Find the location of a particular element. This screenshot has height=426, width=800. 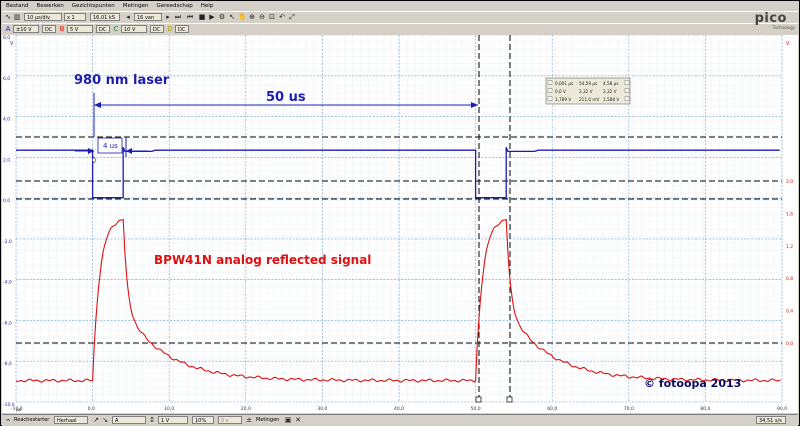

play-icon: ▶ is located at coordinates (212, 17).